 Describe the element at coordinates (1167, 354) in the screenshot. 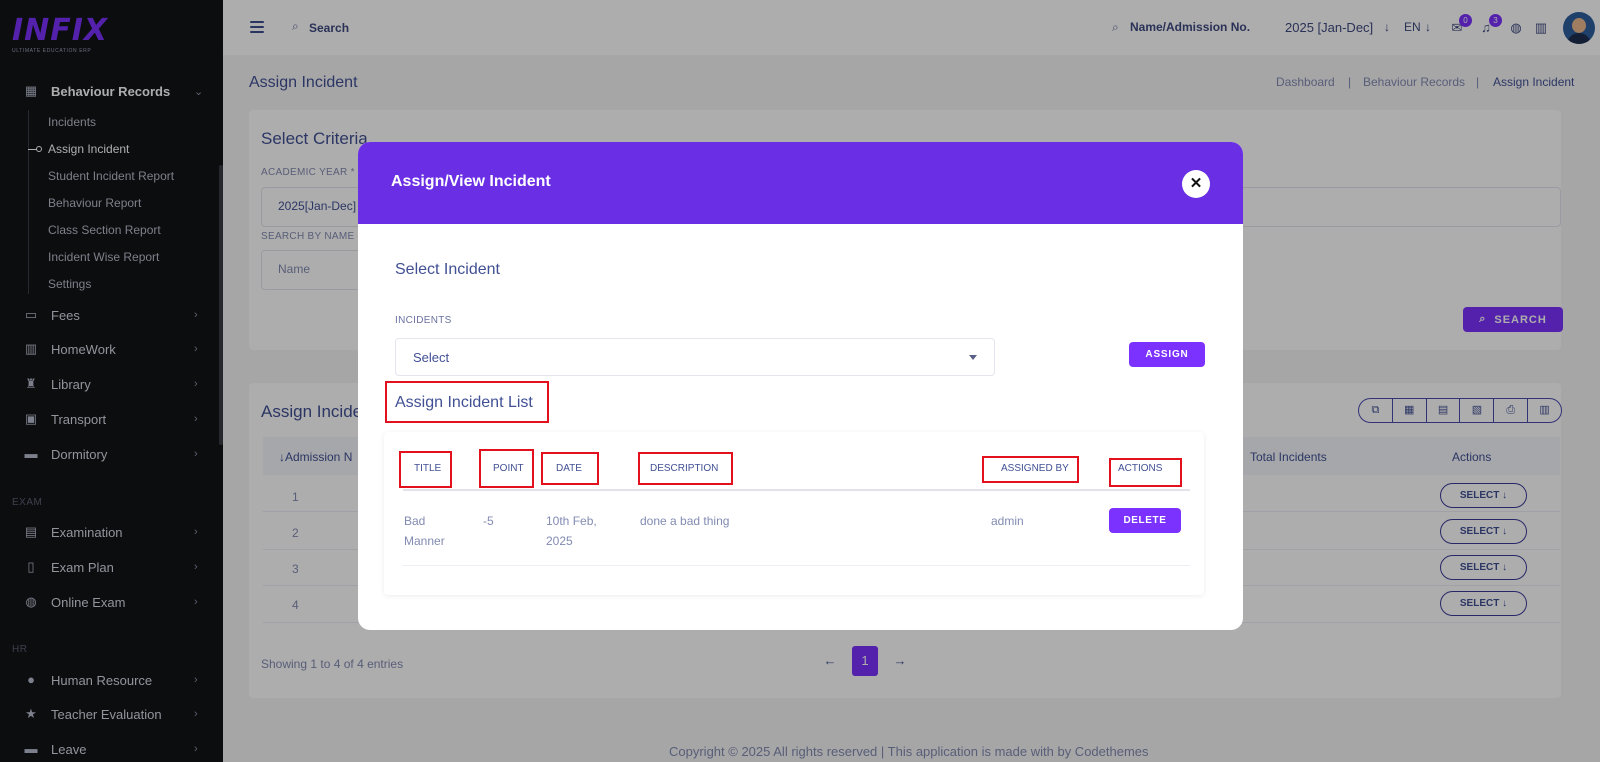

I see `assign-button: ASSIGN` at that location.